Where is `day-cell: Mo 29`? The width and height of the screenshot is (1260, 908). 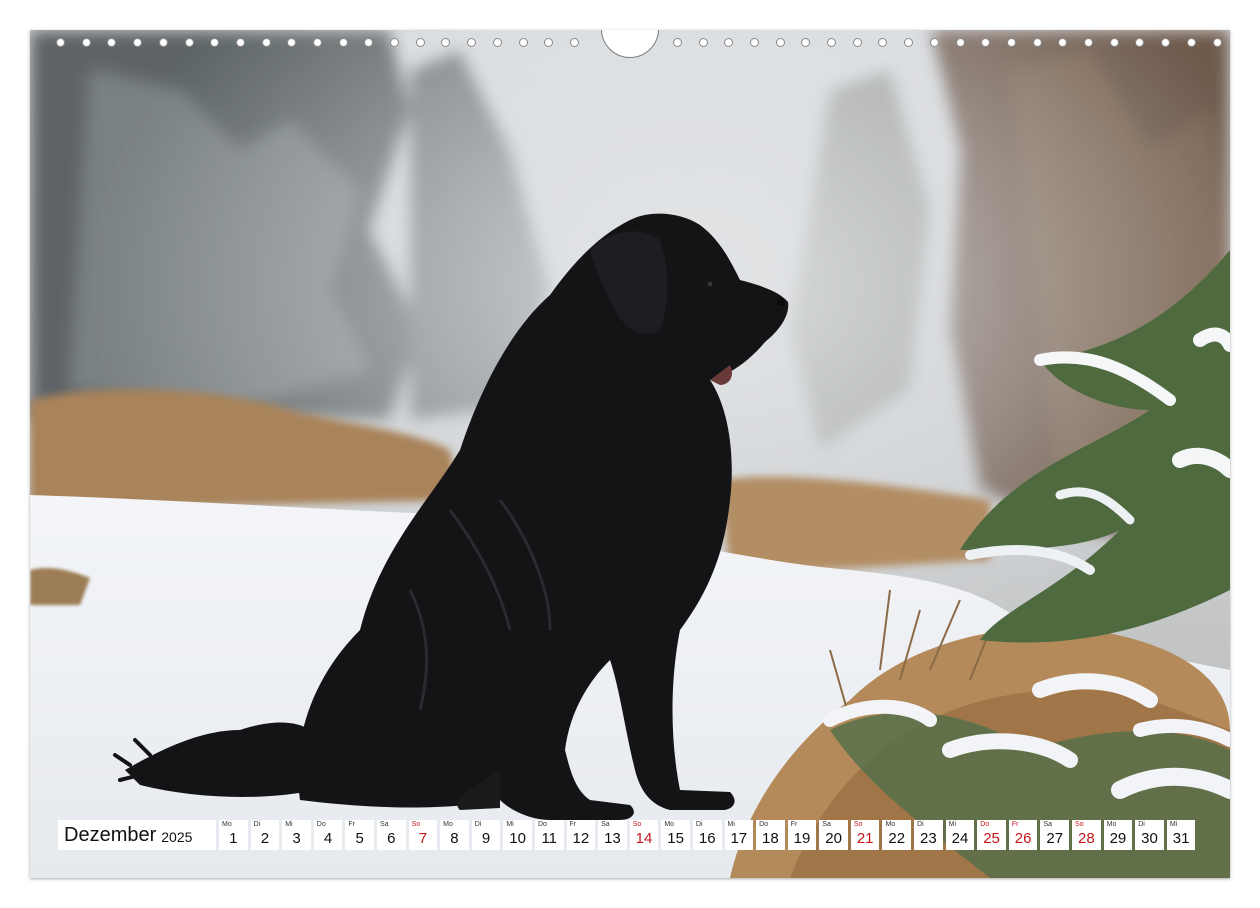
day-cell: Mo 29 is located at coordinates (1118, 835).